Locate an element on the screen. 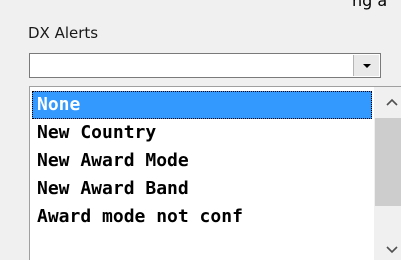 The width and height of the screenshot is (401, 260). scroll-up-button is located at coordinates (387, 102).